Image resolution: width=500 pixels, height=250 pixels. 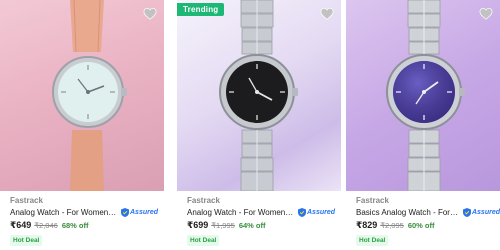 I want to click on product-discount: 68% off, so click(x=75, y=225).